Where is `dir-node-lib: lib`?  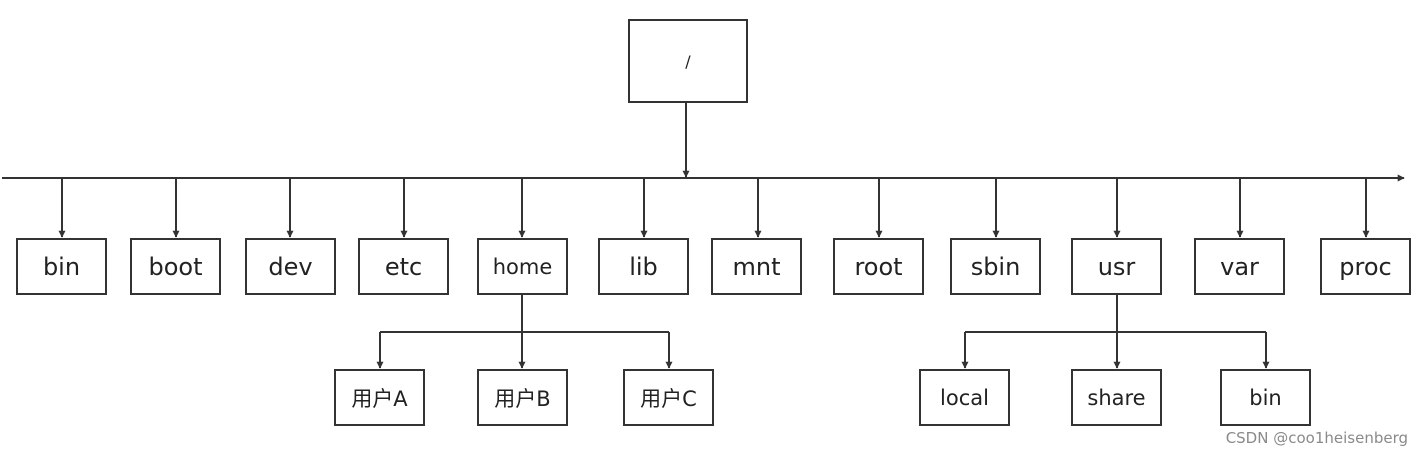 dir-node-lib: lib is located at coordinates (643, 266).